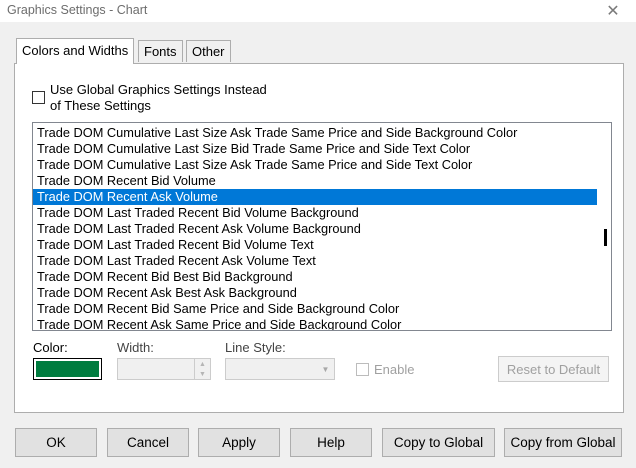 This screenshot has height=468, width=636. I want to click on reset-to-default-label: Reset to Default, so click(553, 369).